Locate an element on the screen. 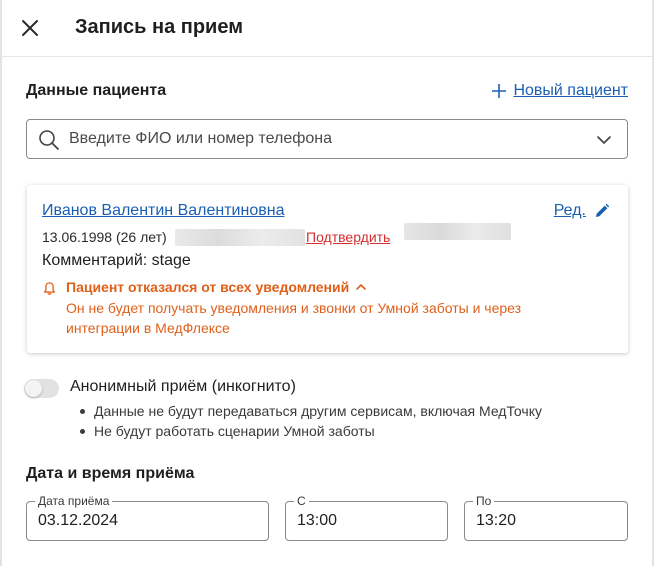 This screenshot has width=654, height=566. search-icon is located at coordinates (49, 140).